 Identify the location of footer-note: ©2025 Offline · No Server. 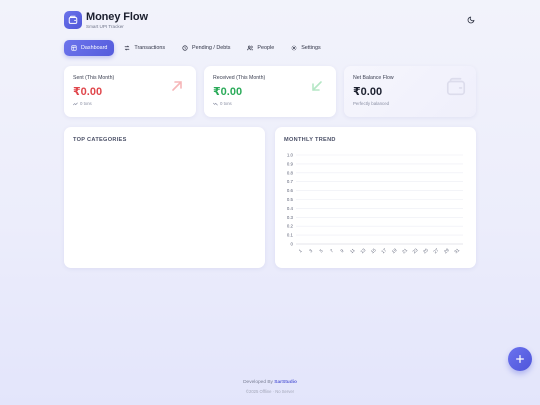
(270, 391).